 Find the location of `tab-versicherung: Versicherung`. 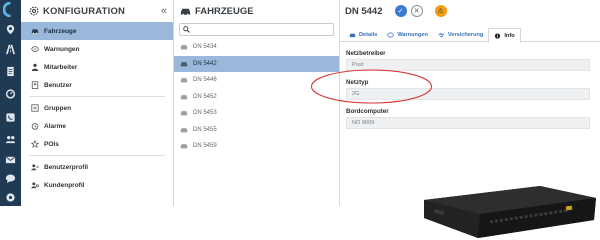

tab-versicherung: Versicherung is located at coordinates (460, 35).